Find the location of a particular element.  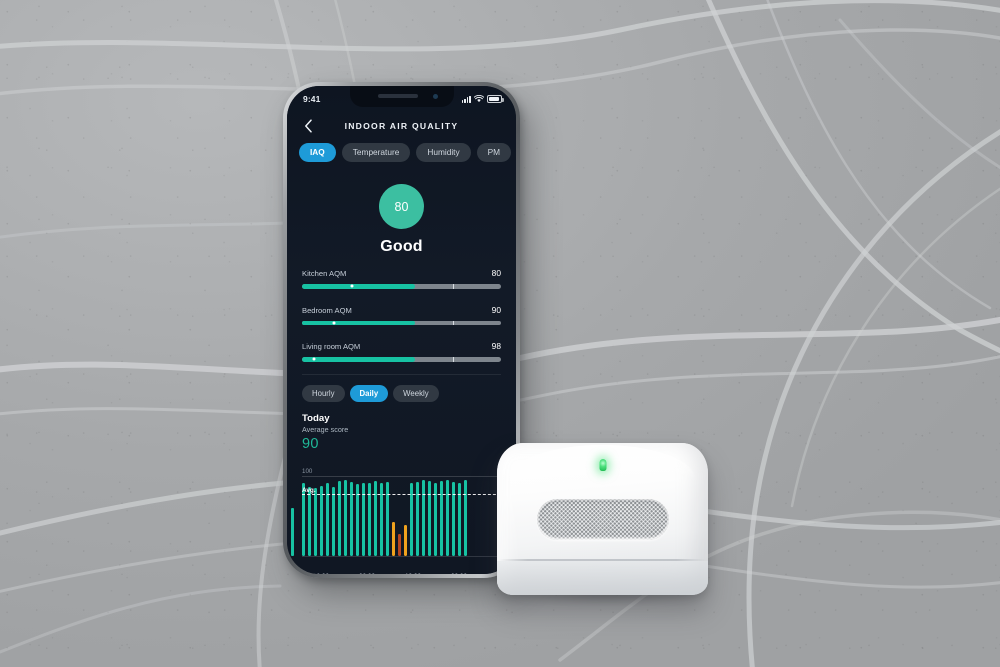

score-circle: 80 is located at coordinates (401, 206).